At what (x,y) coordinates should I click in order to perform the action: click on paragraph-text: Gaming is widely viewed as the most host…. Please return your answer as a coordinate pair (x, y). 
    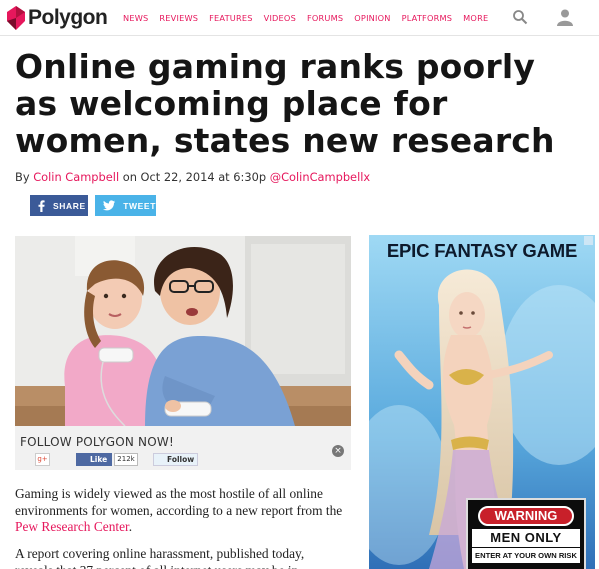
    Looking at the image, I should click on (179, 502).